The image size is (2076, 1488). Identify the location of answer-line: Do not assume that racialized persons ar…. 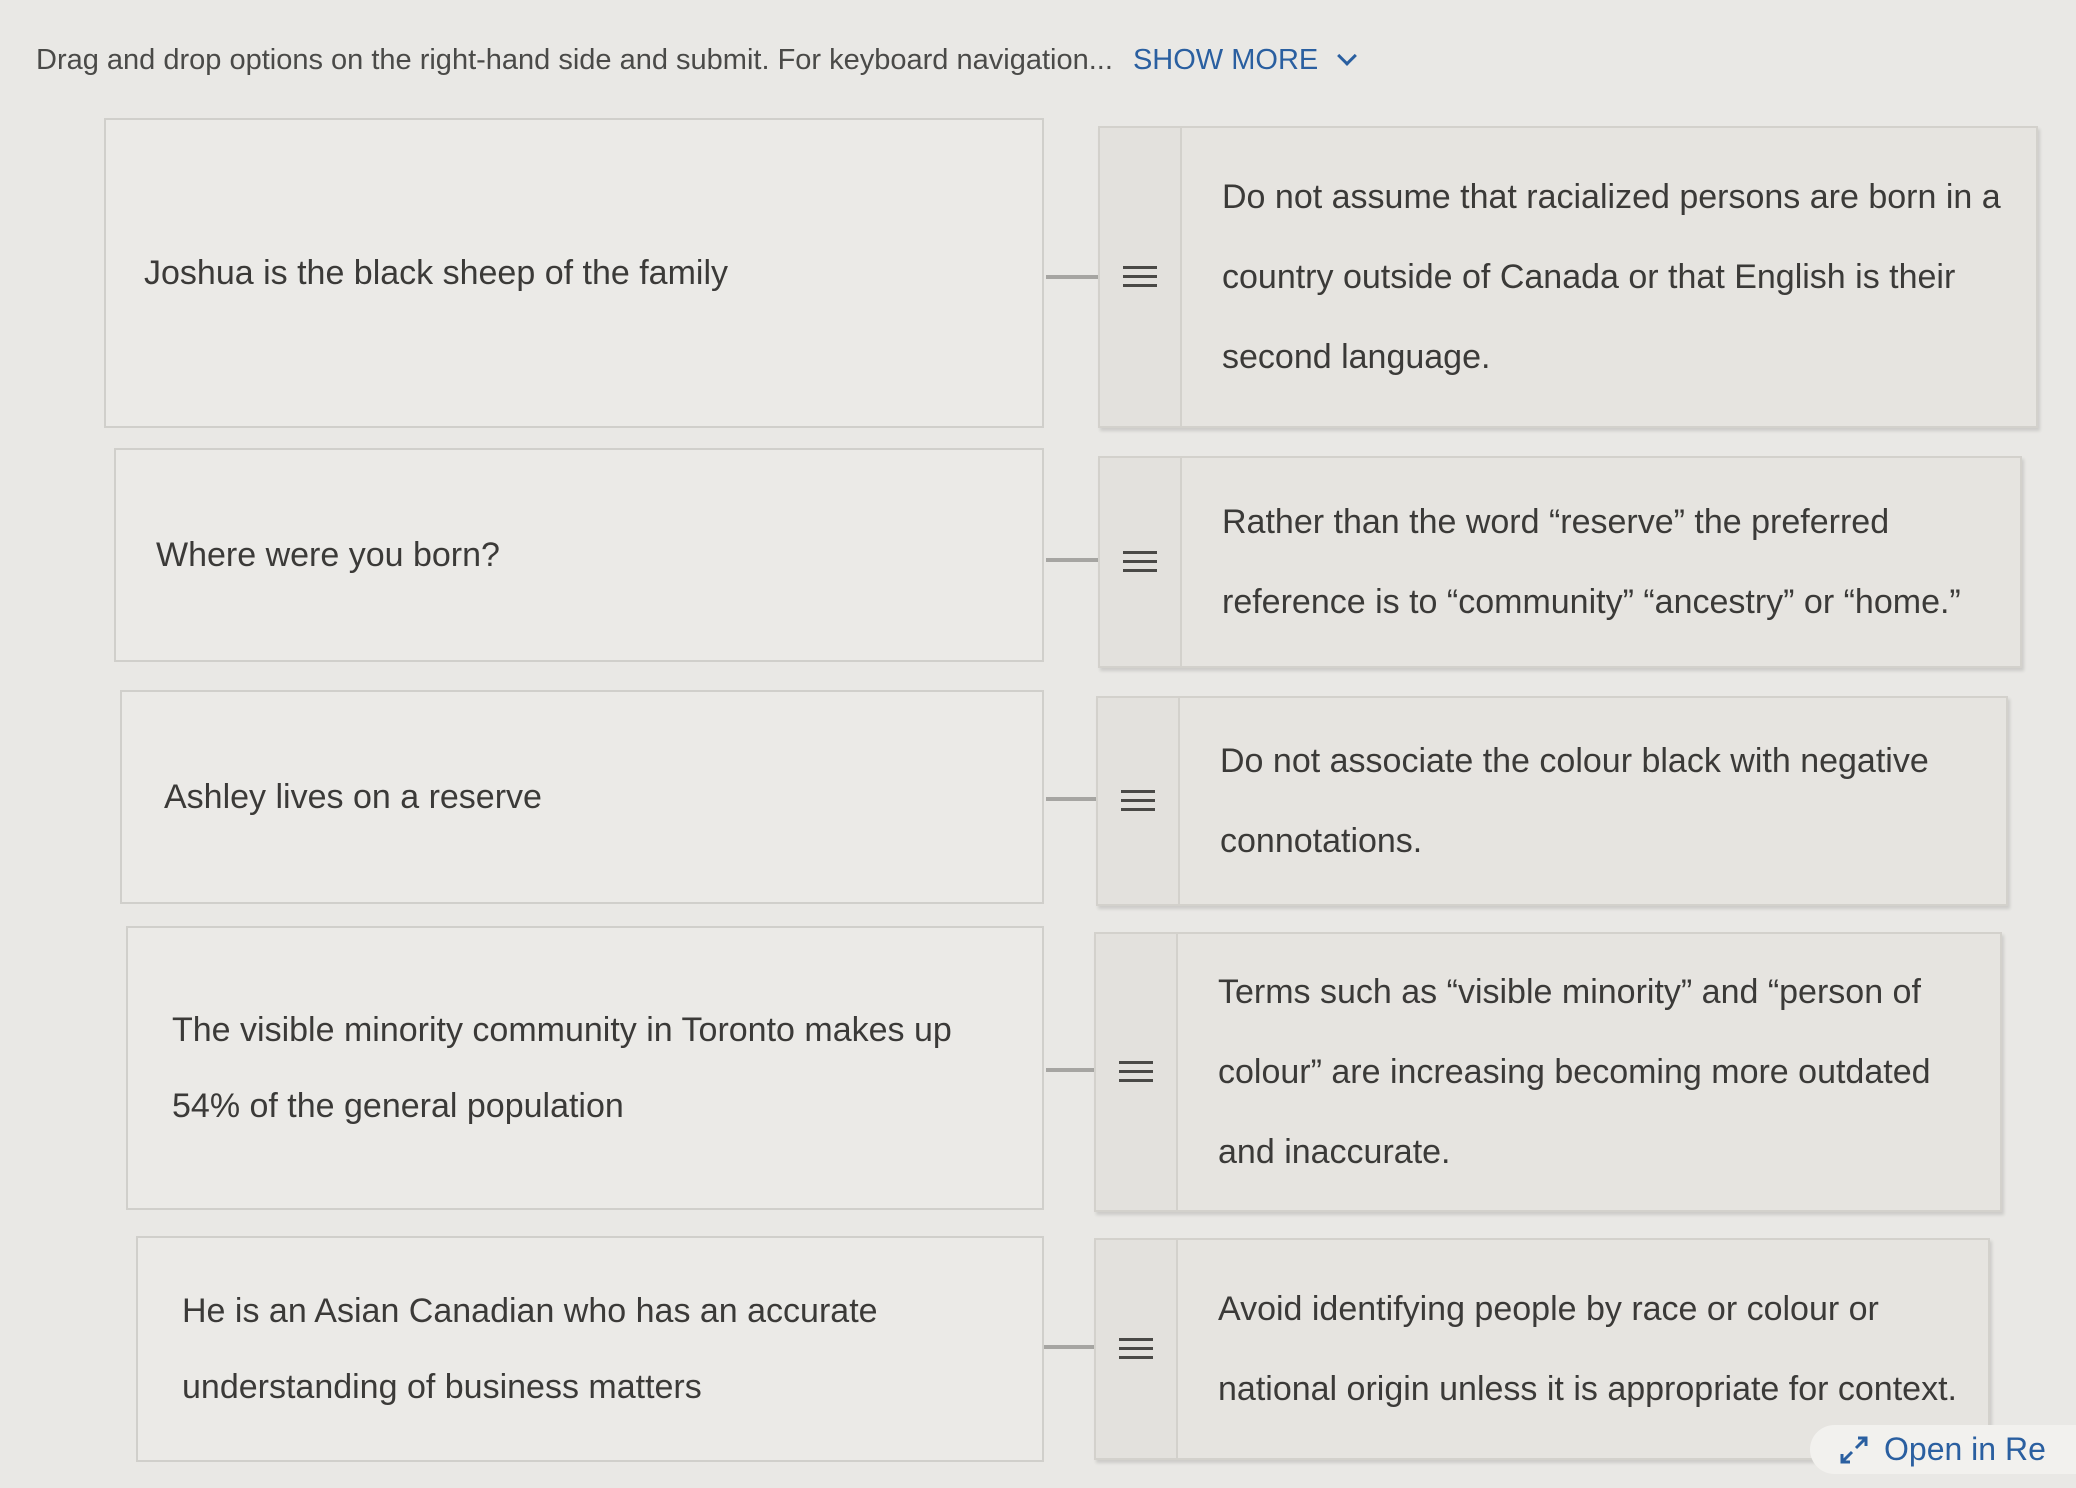
(1611, 197).